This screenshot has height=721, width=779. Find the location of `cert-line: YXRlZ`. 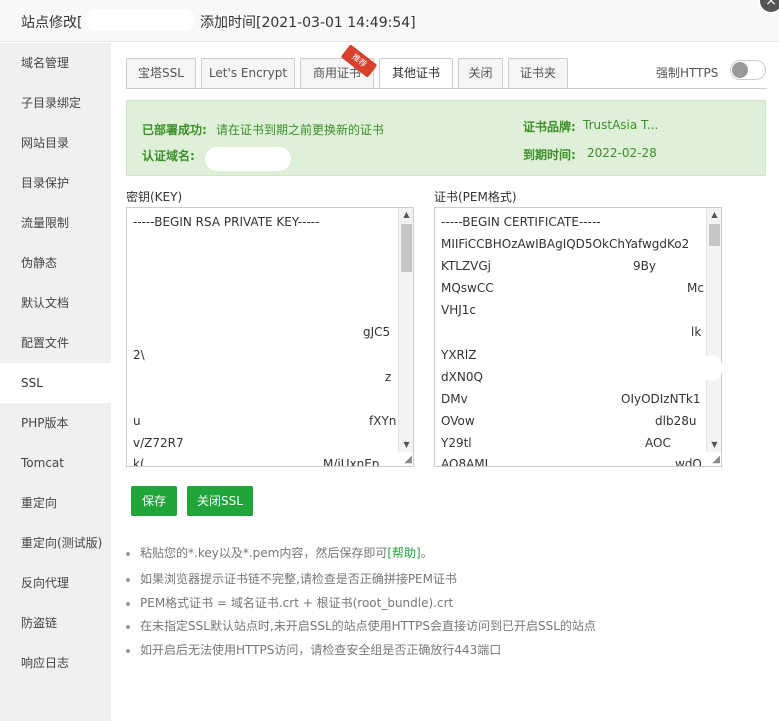

cert-line: YXRlZ is located at coordinates (459, 355).